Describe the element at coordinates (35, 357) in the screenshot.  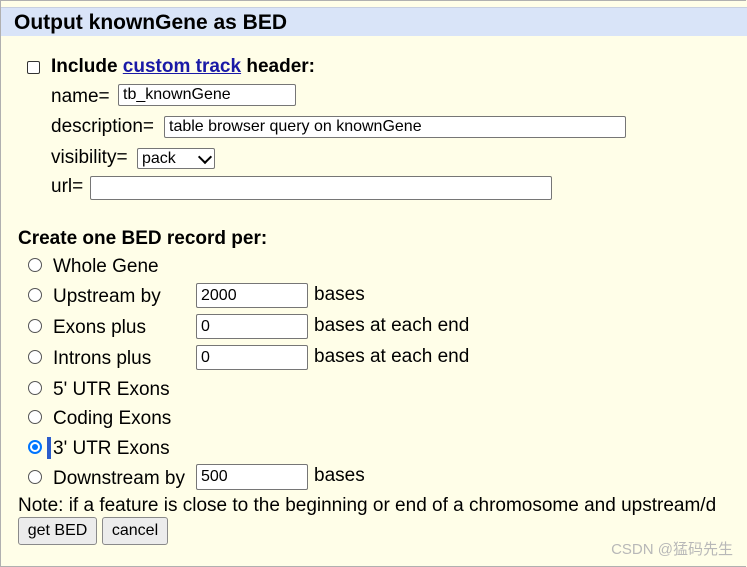
I see `introns-plus-radio` at that location.